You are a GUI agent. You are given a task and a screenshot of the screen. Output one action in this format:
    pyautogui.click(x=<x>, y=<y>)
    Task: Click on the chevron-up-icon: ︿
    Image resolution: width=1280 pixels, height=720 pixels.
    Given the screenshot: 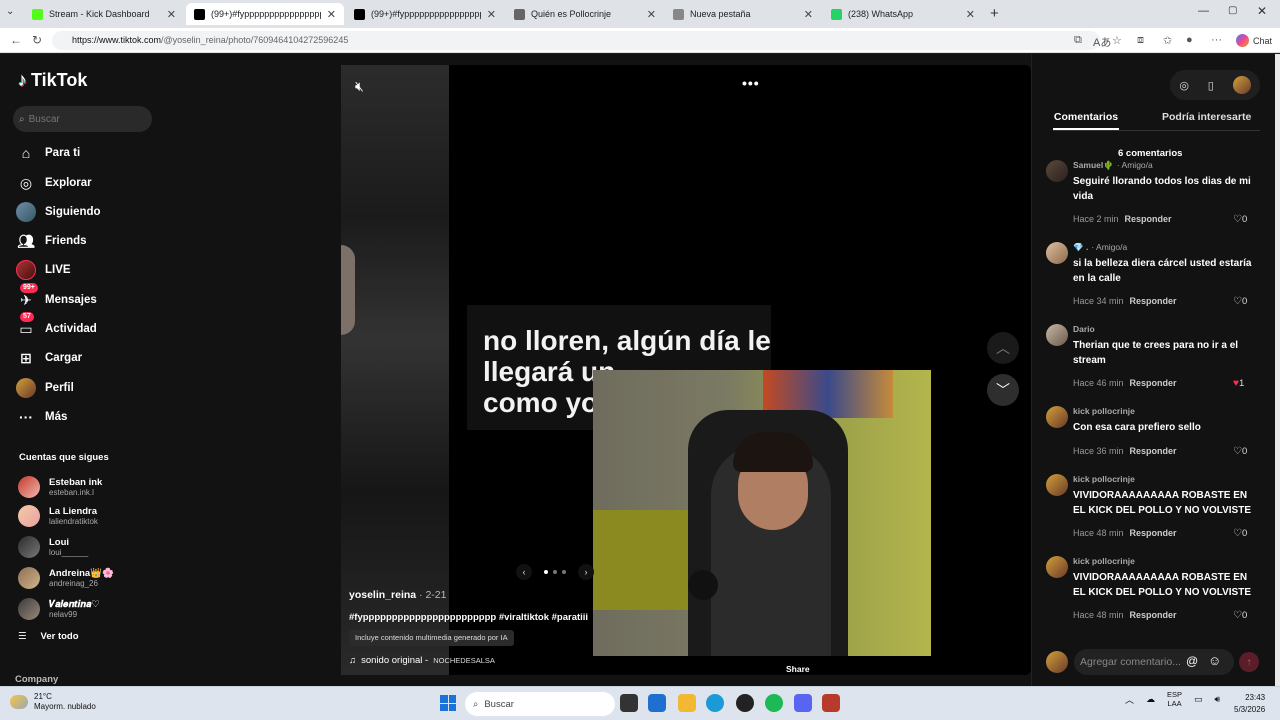 What is the action you would take?
    pyautogui.click(x=1129, y=699)
    